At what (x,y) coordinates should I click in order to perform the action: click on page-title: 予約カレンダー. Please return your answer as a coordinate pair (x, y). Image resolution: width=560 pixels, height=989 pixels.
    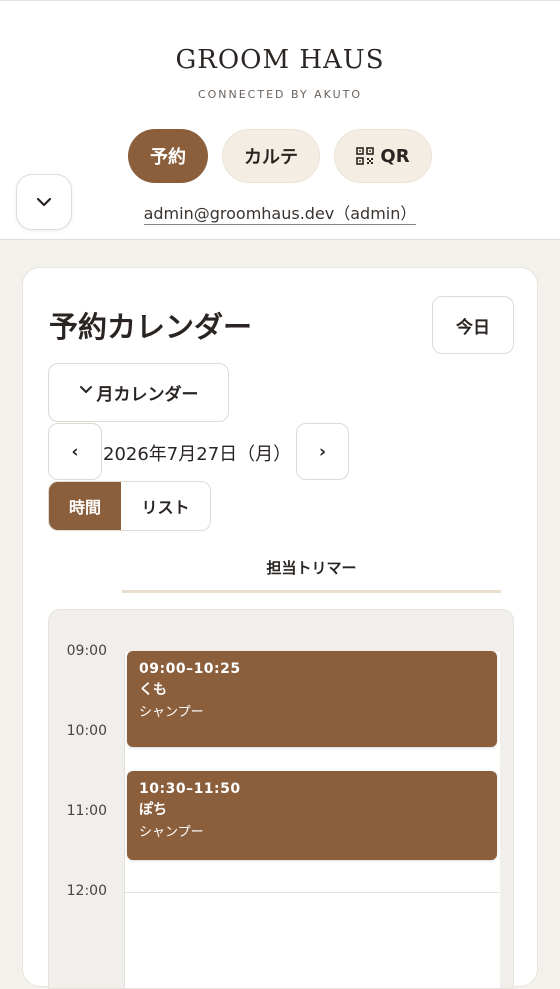
    Looking at the image, I should click on (151, 327).